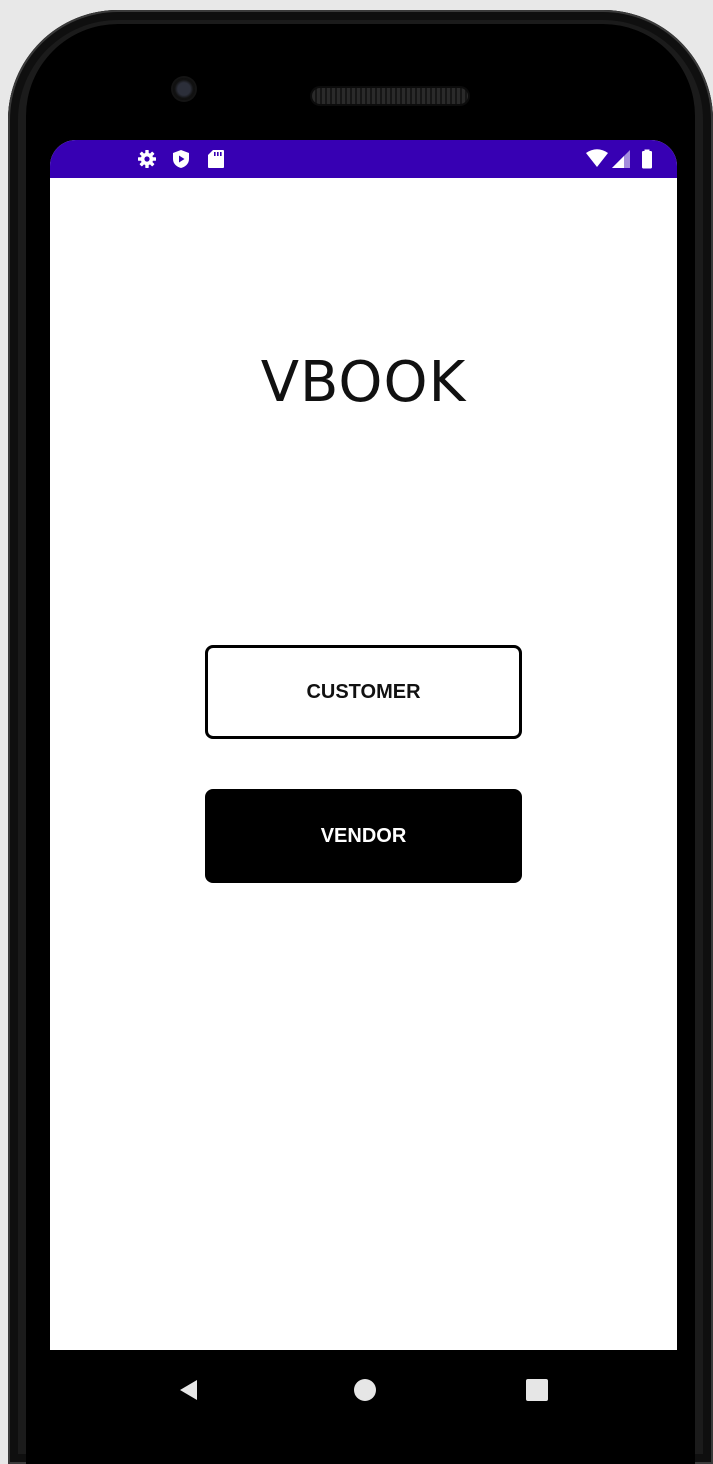 The image size is (713, 1464). I want to click on sd-card-icon, so click(216, 159).